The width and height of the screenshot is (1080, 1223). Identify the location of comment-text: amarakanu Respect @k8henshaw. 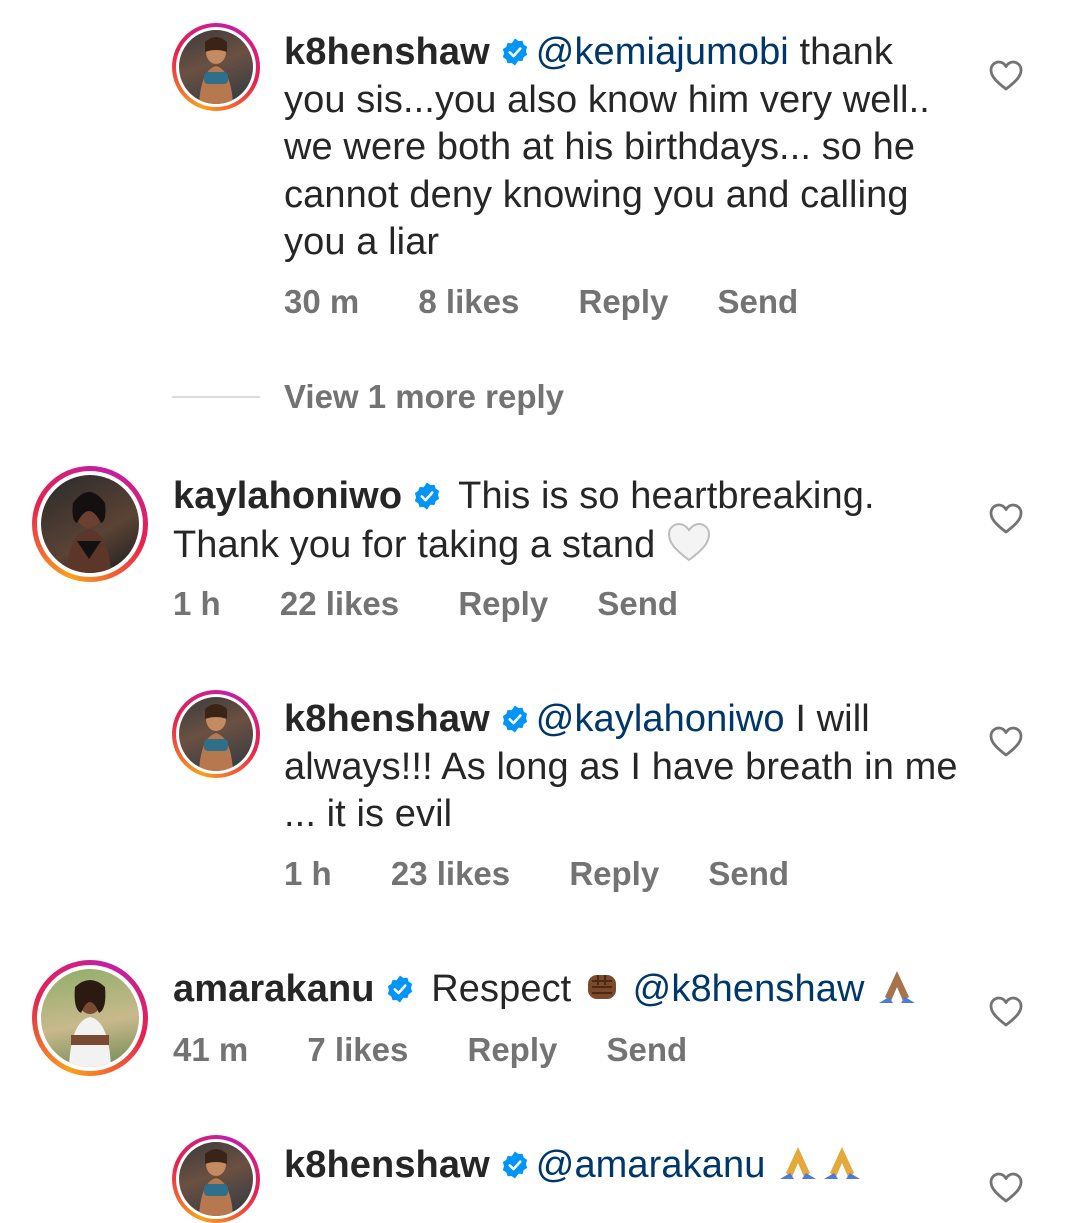
(573, 990).